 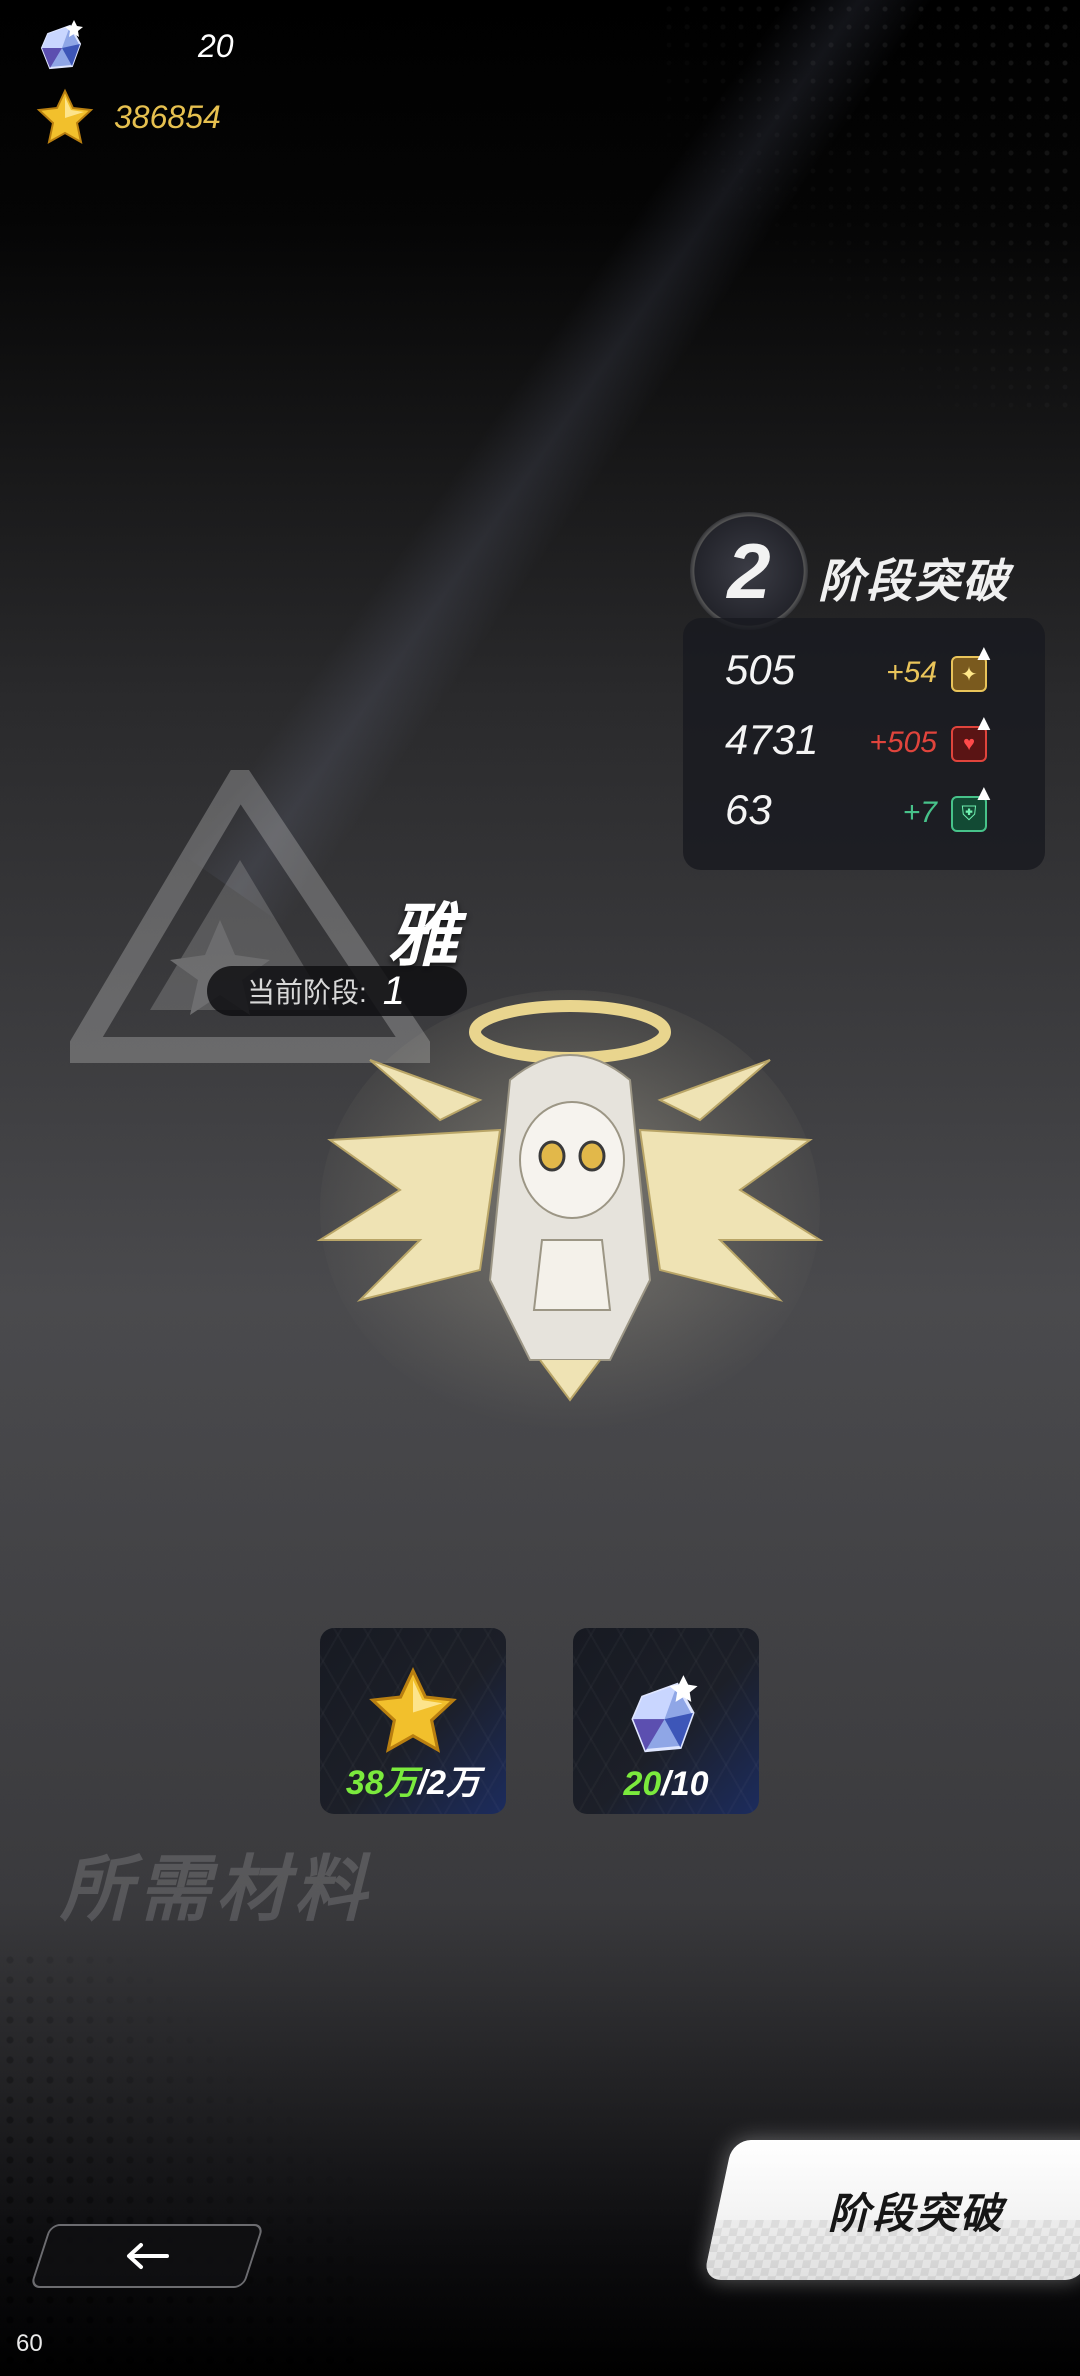 I want to click on background-halftone-top, so click(x=870, y=210).